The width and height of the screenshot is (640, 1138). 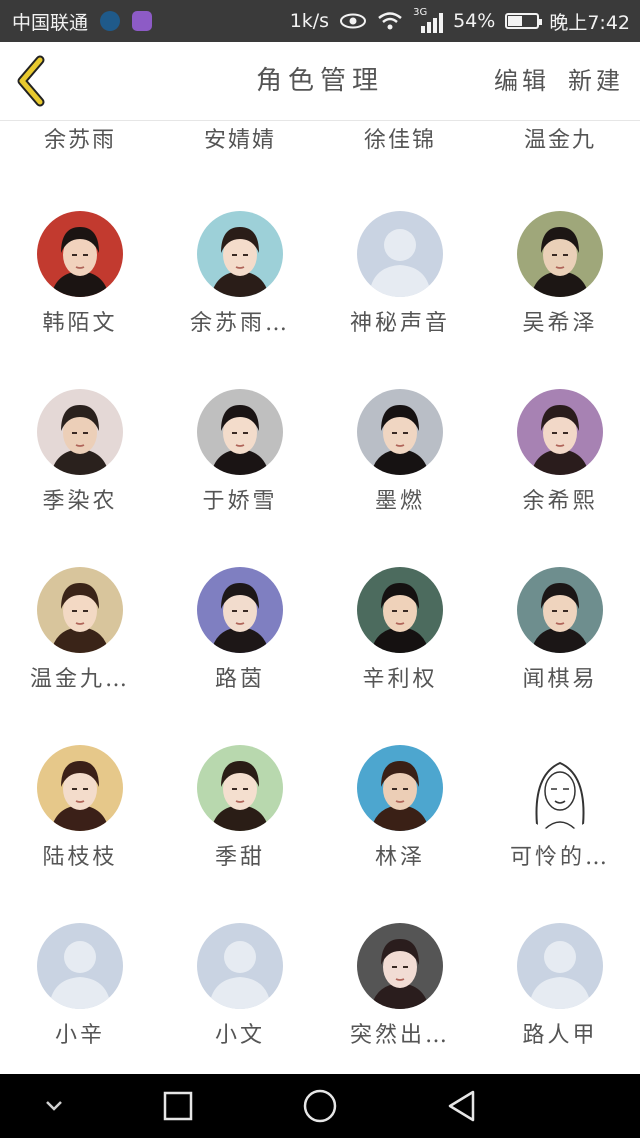 I want to click on triangle-back-icon, so click(x=461, y=1106).